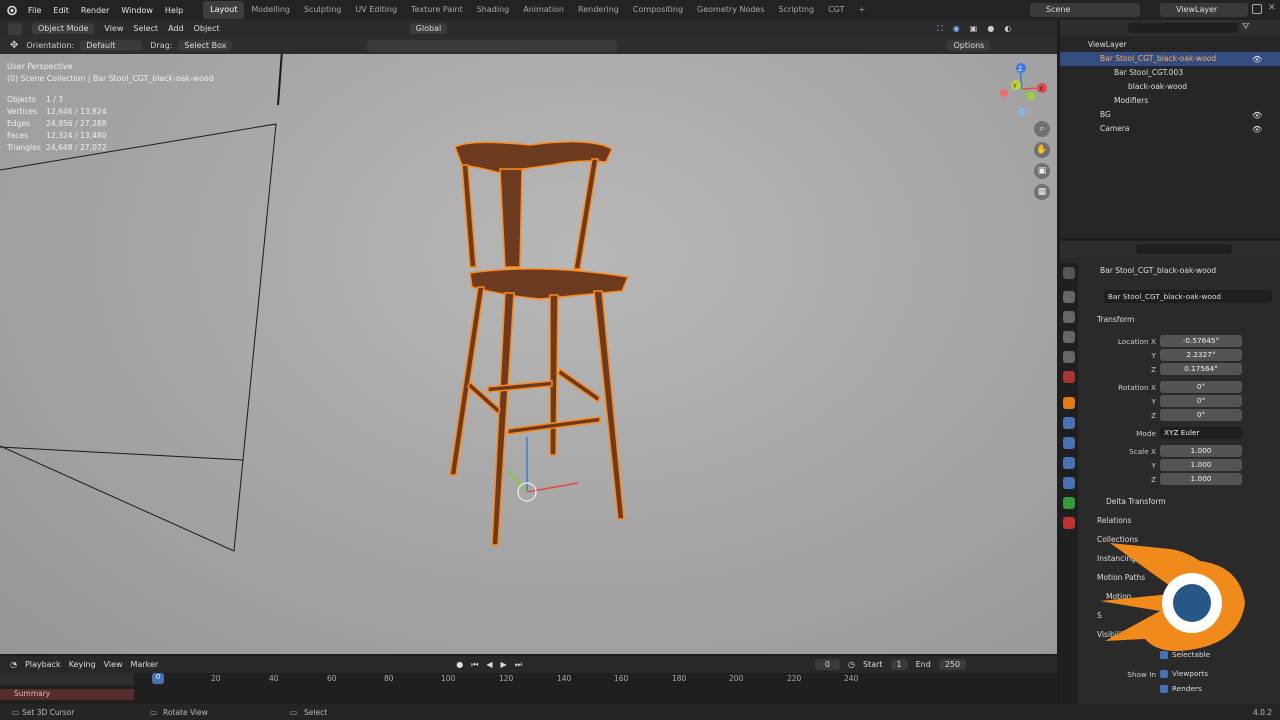 The width and height of the screenshot is (1280, 720). I want to click on data-tab-icon, so click(1069, 503).